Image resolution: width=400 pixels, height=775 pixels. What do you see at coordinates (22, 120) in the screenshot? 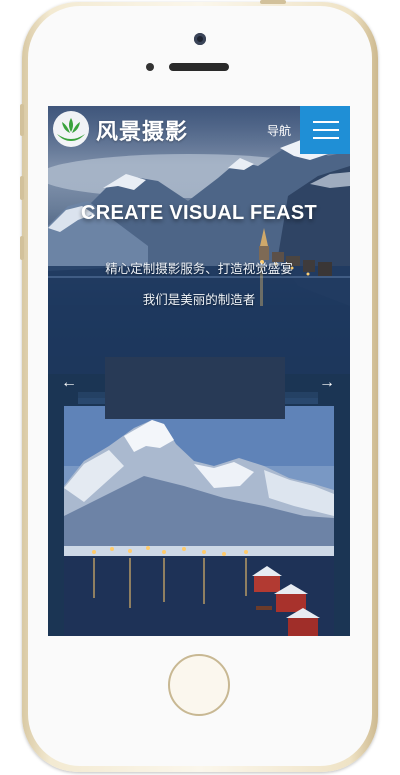
I see `mute-switch` at bounding box center [22, 120].